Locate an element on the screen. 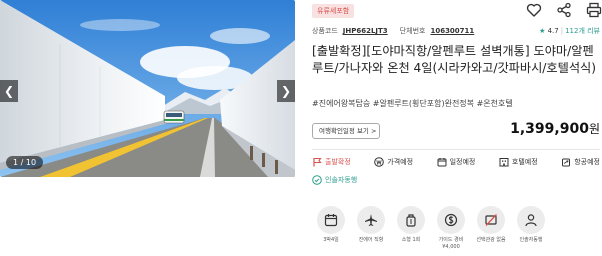 Image resolution: width=602 pixels, height=256 pixels. product-code-label: 상품코드 is located at coordinates (325, 31).